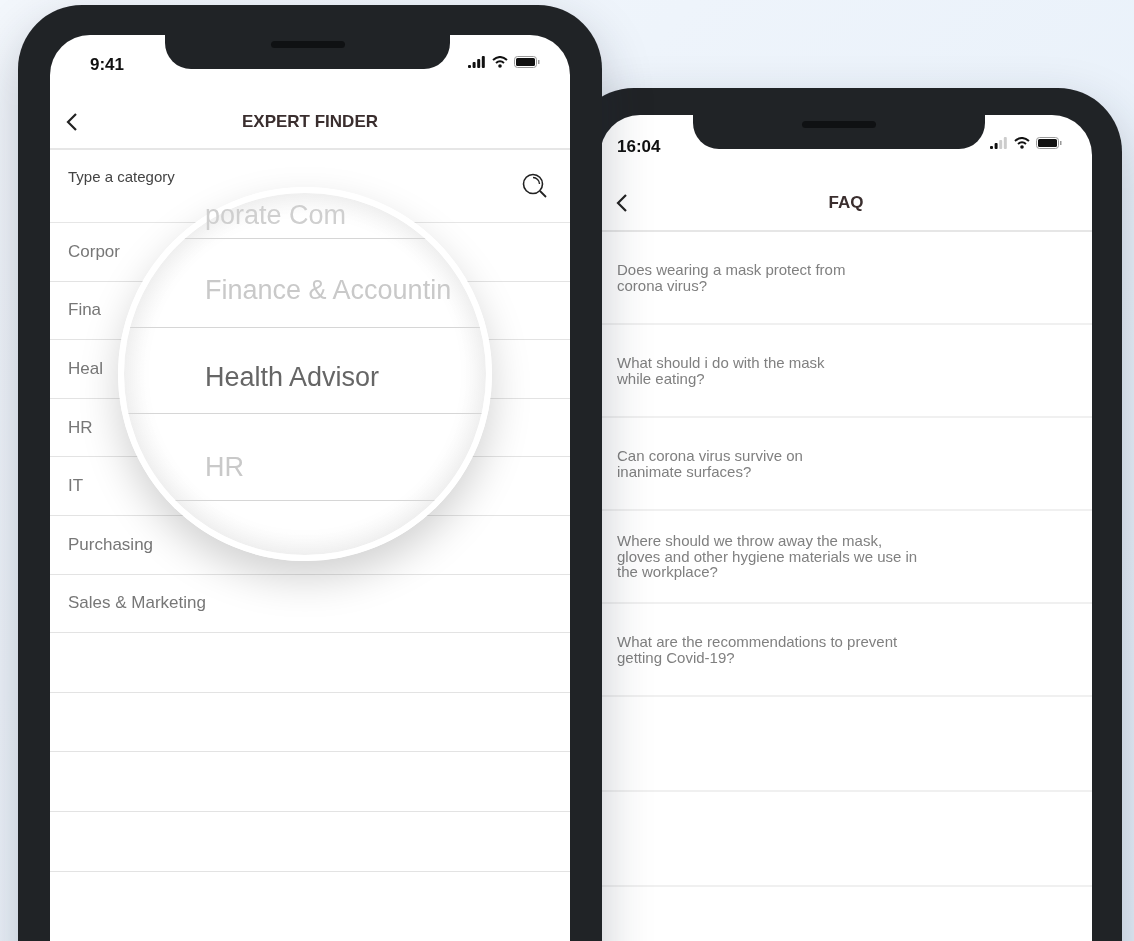 The width and height of the screenshot is (1134, 941). I want to click on faq-question: What should i do with the mask while eating?, so click(721, 370).